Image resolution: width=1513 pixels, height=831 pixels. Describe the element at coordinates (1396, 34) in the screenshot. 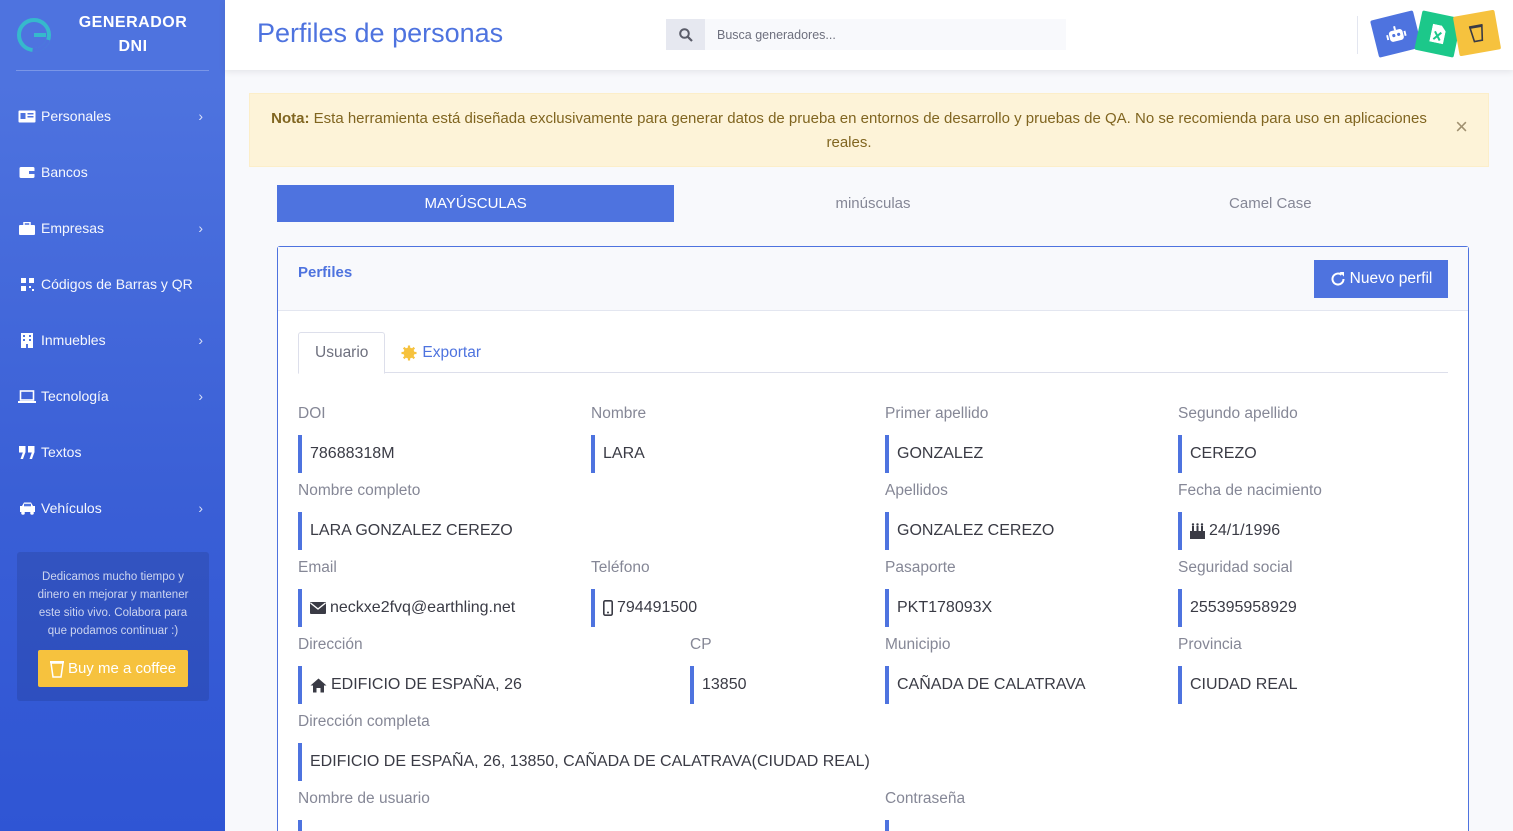

I see `robot-icon` at that location.